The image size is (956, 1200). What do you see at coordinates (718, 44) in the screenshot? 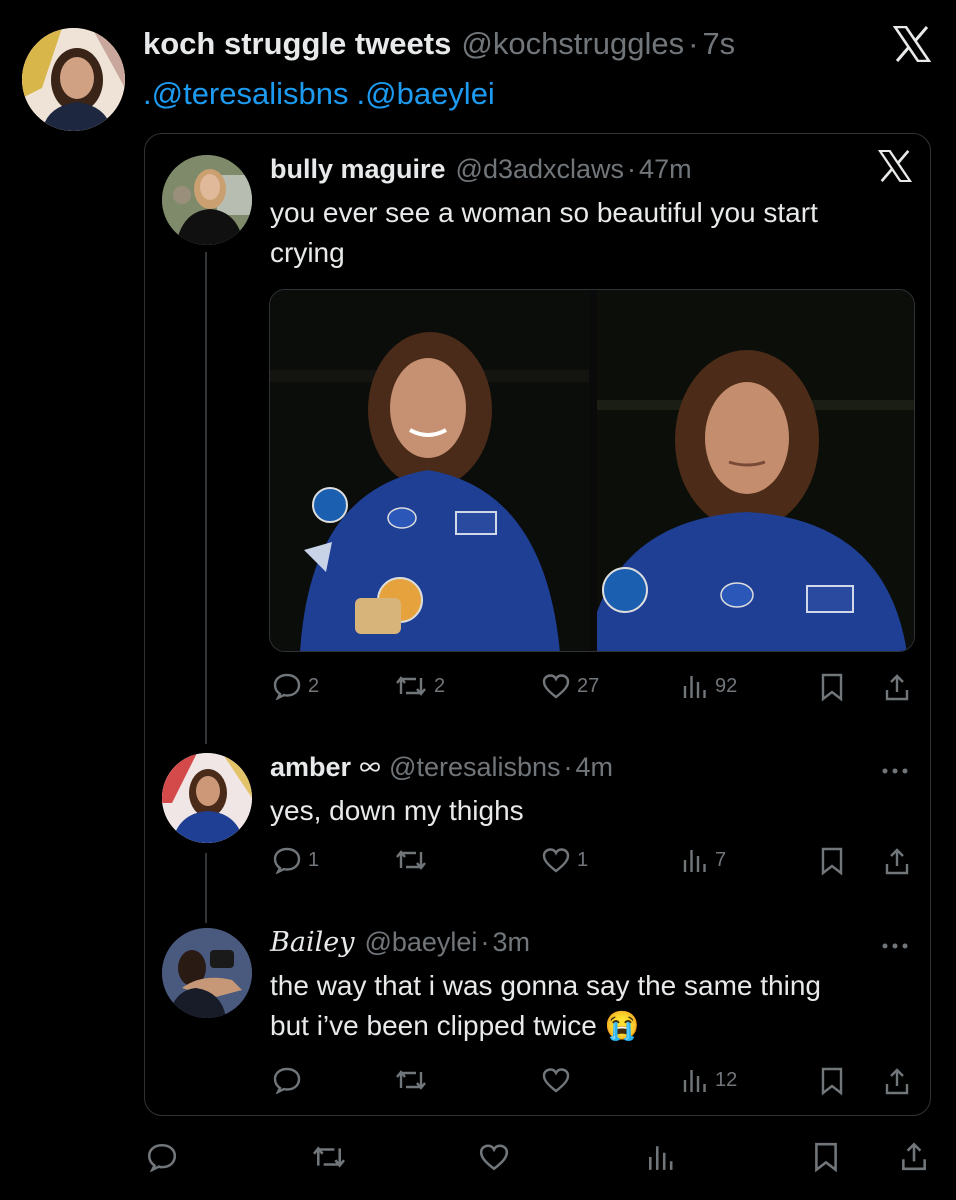
I see `main-timestamp: 7s` at bounding box center [718, 44].